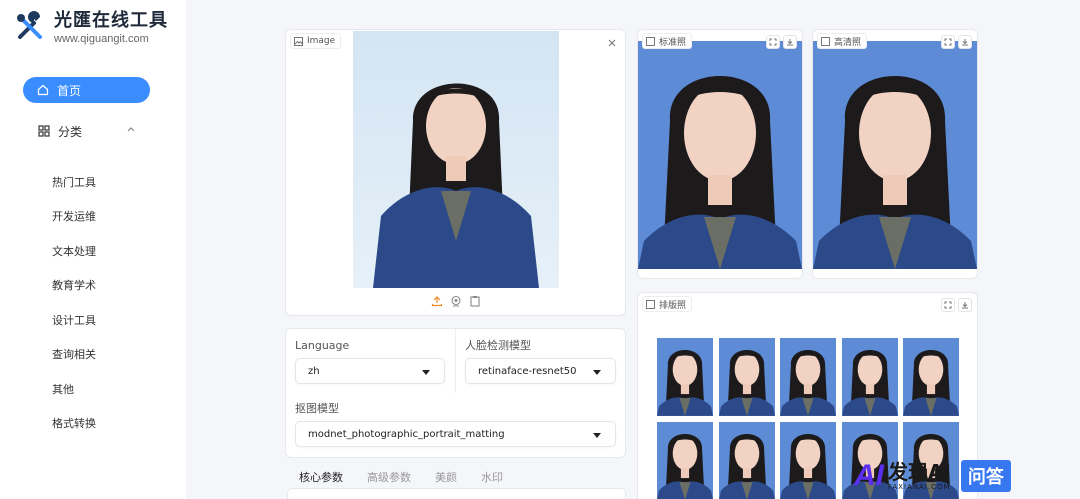 The image size is (1080, 499). What do you see at coordinates (919, 472) in the screenshot?
I see `watermark-name: 发现AI` at bounding box center [919, 472].